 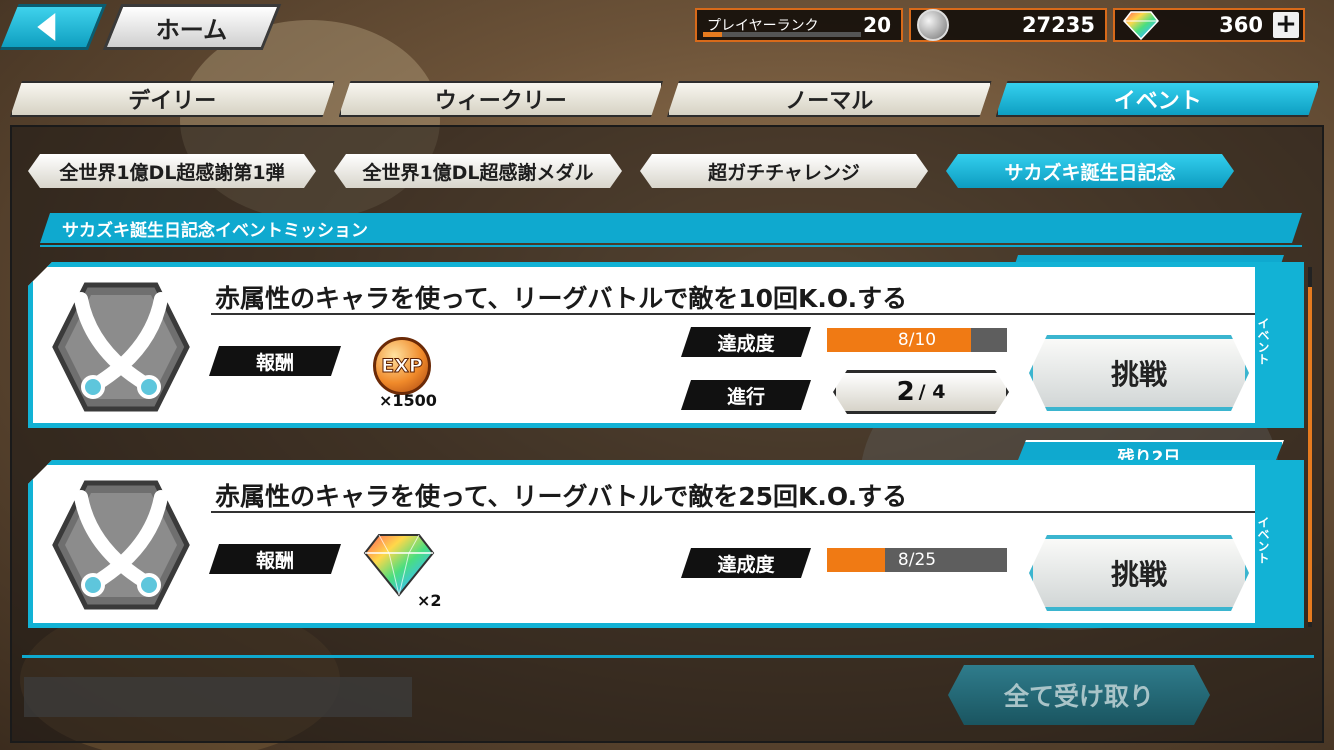 What do you see at coordinates (218, 697) in the screenshot?
I see `footer-info-box` at bounding box center [218, 697].